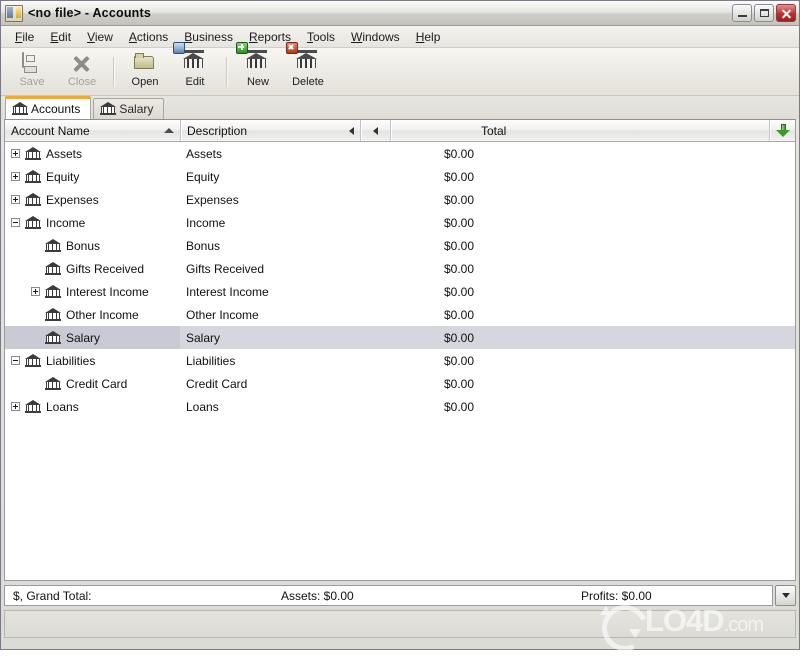 Image resolution: width=800 pixels, height=657 pixels. I want to click on menu-item-tools: Tools, so click(321, 37).